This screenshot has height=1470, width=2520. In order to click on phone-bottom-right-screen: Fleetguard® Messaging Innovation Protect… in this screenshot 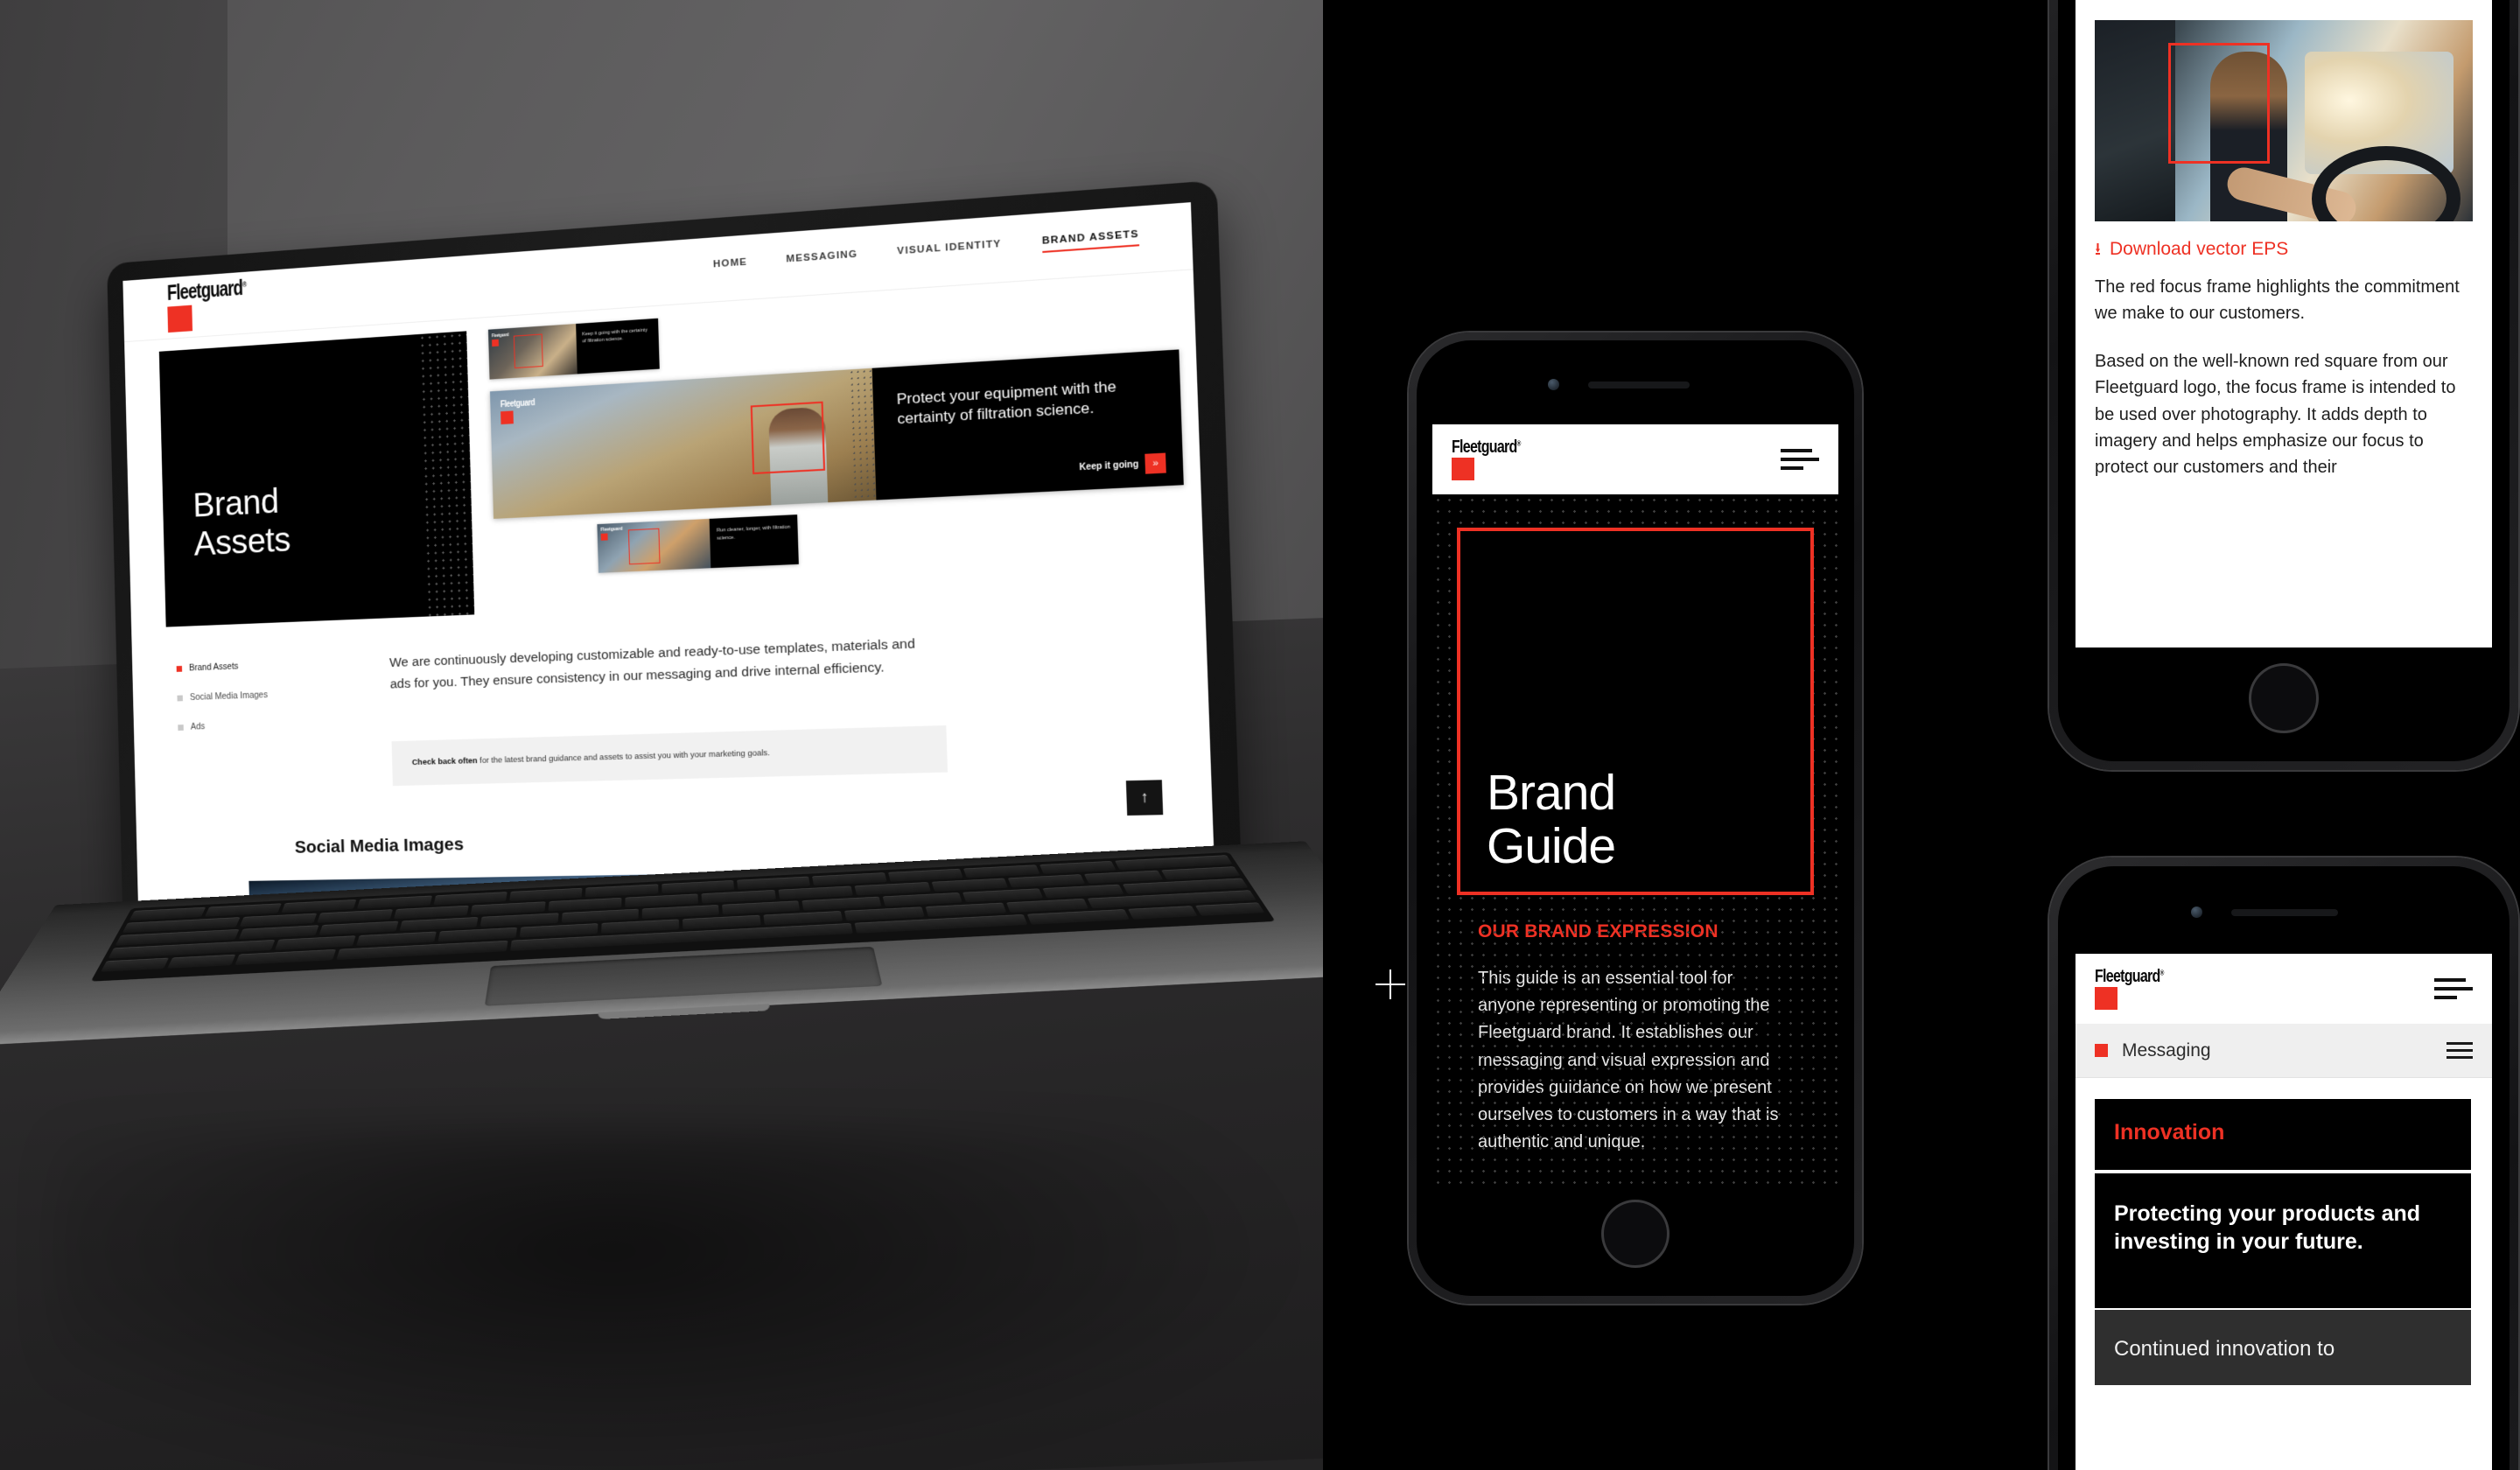, I will do `click(2284, 1212)`.